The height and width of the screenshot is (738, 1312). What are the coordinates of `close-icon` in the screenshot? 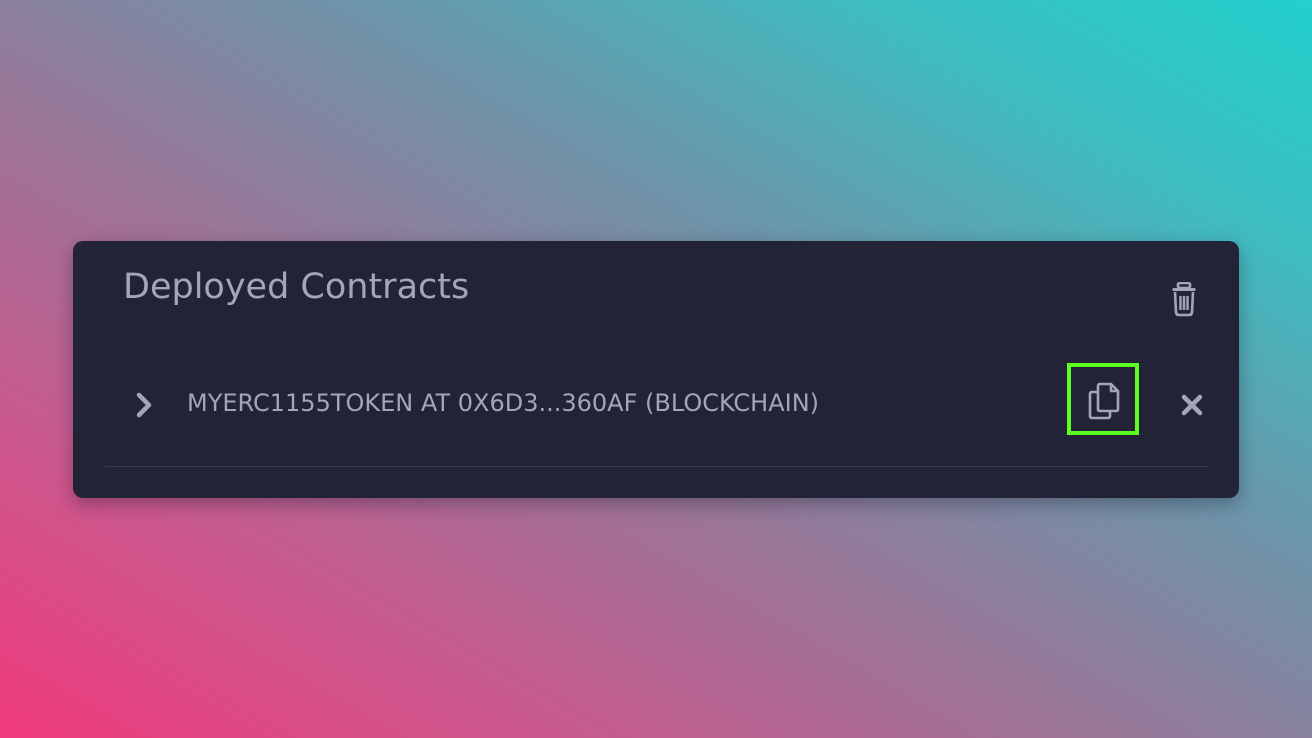 It's located at (1192, 405).